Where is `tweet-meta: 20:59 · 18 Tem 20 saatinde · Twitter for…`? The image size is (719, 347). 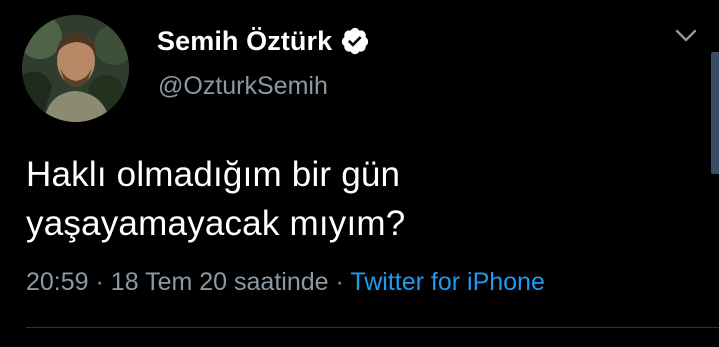
tweet-meta: 20:59 · 18 Tem 20 saatinde · Twitter for… is located at coordinates (285, 282).